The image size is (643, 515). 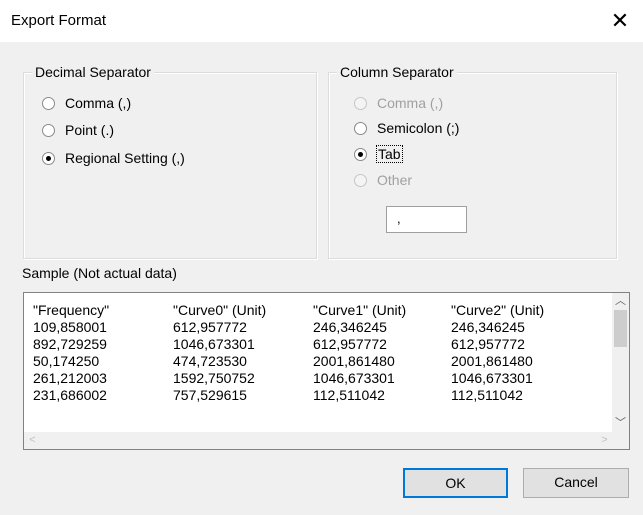 I want to click on close-icon: ✕, so click(x=620, y=21).